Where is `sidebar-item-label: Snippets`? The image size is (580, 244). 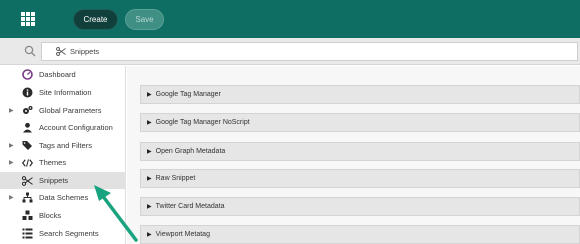
sidebar-item-label: Snippets is located at coordinates (54, 180).